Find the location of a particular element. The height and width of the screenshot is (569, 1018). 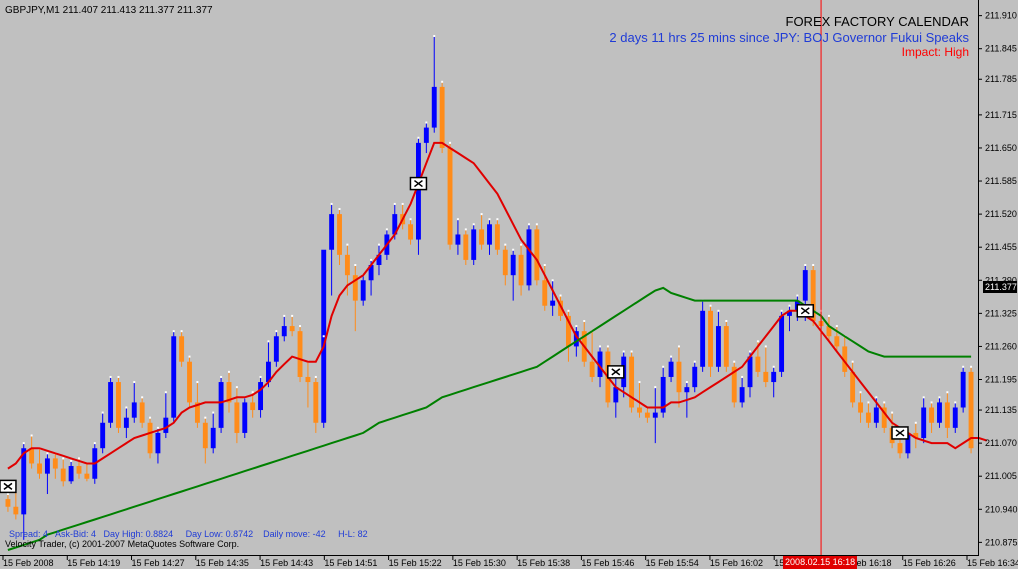

event-time-tag: 2008.02.15 16:18 is located at coordinates (820, 562).